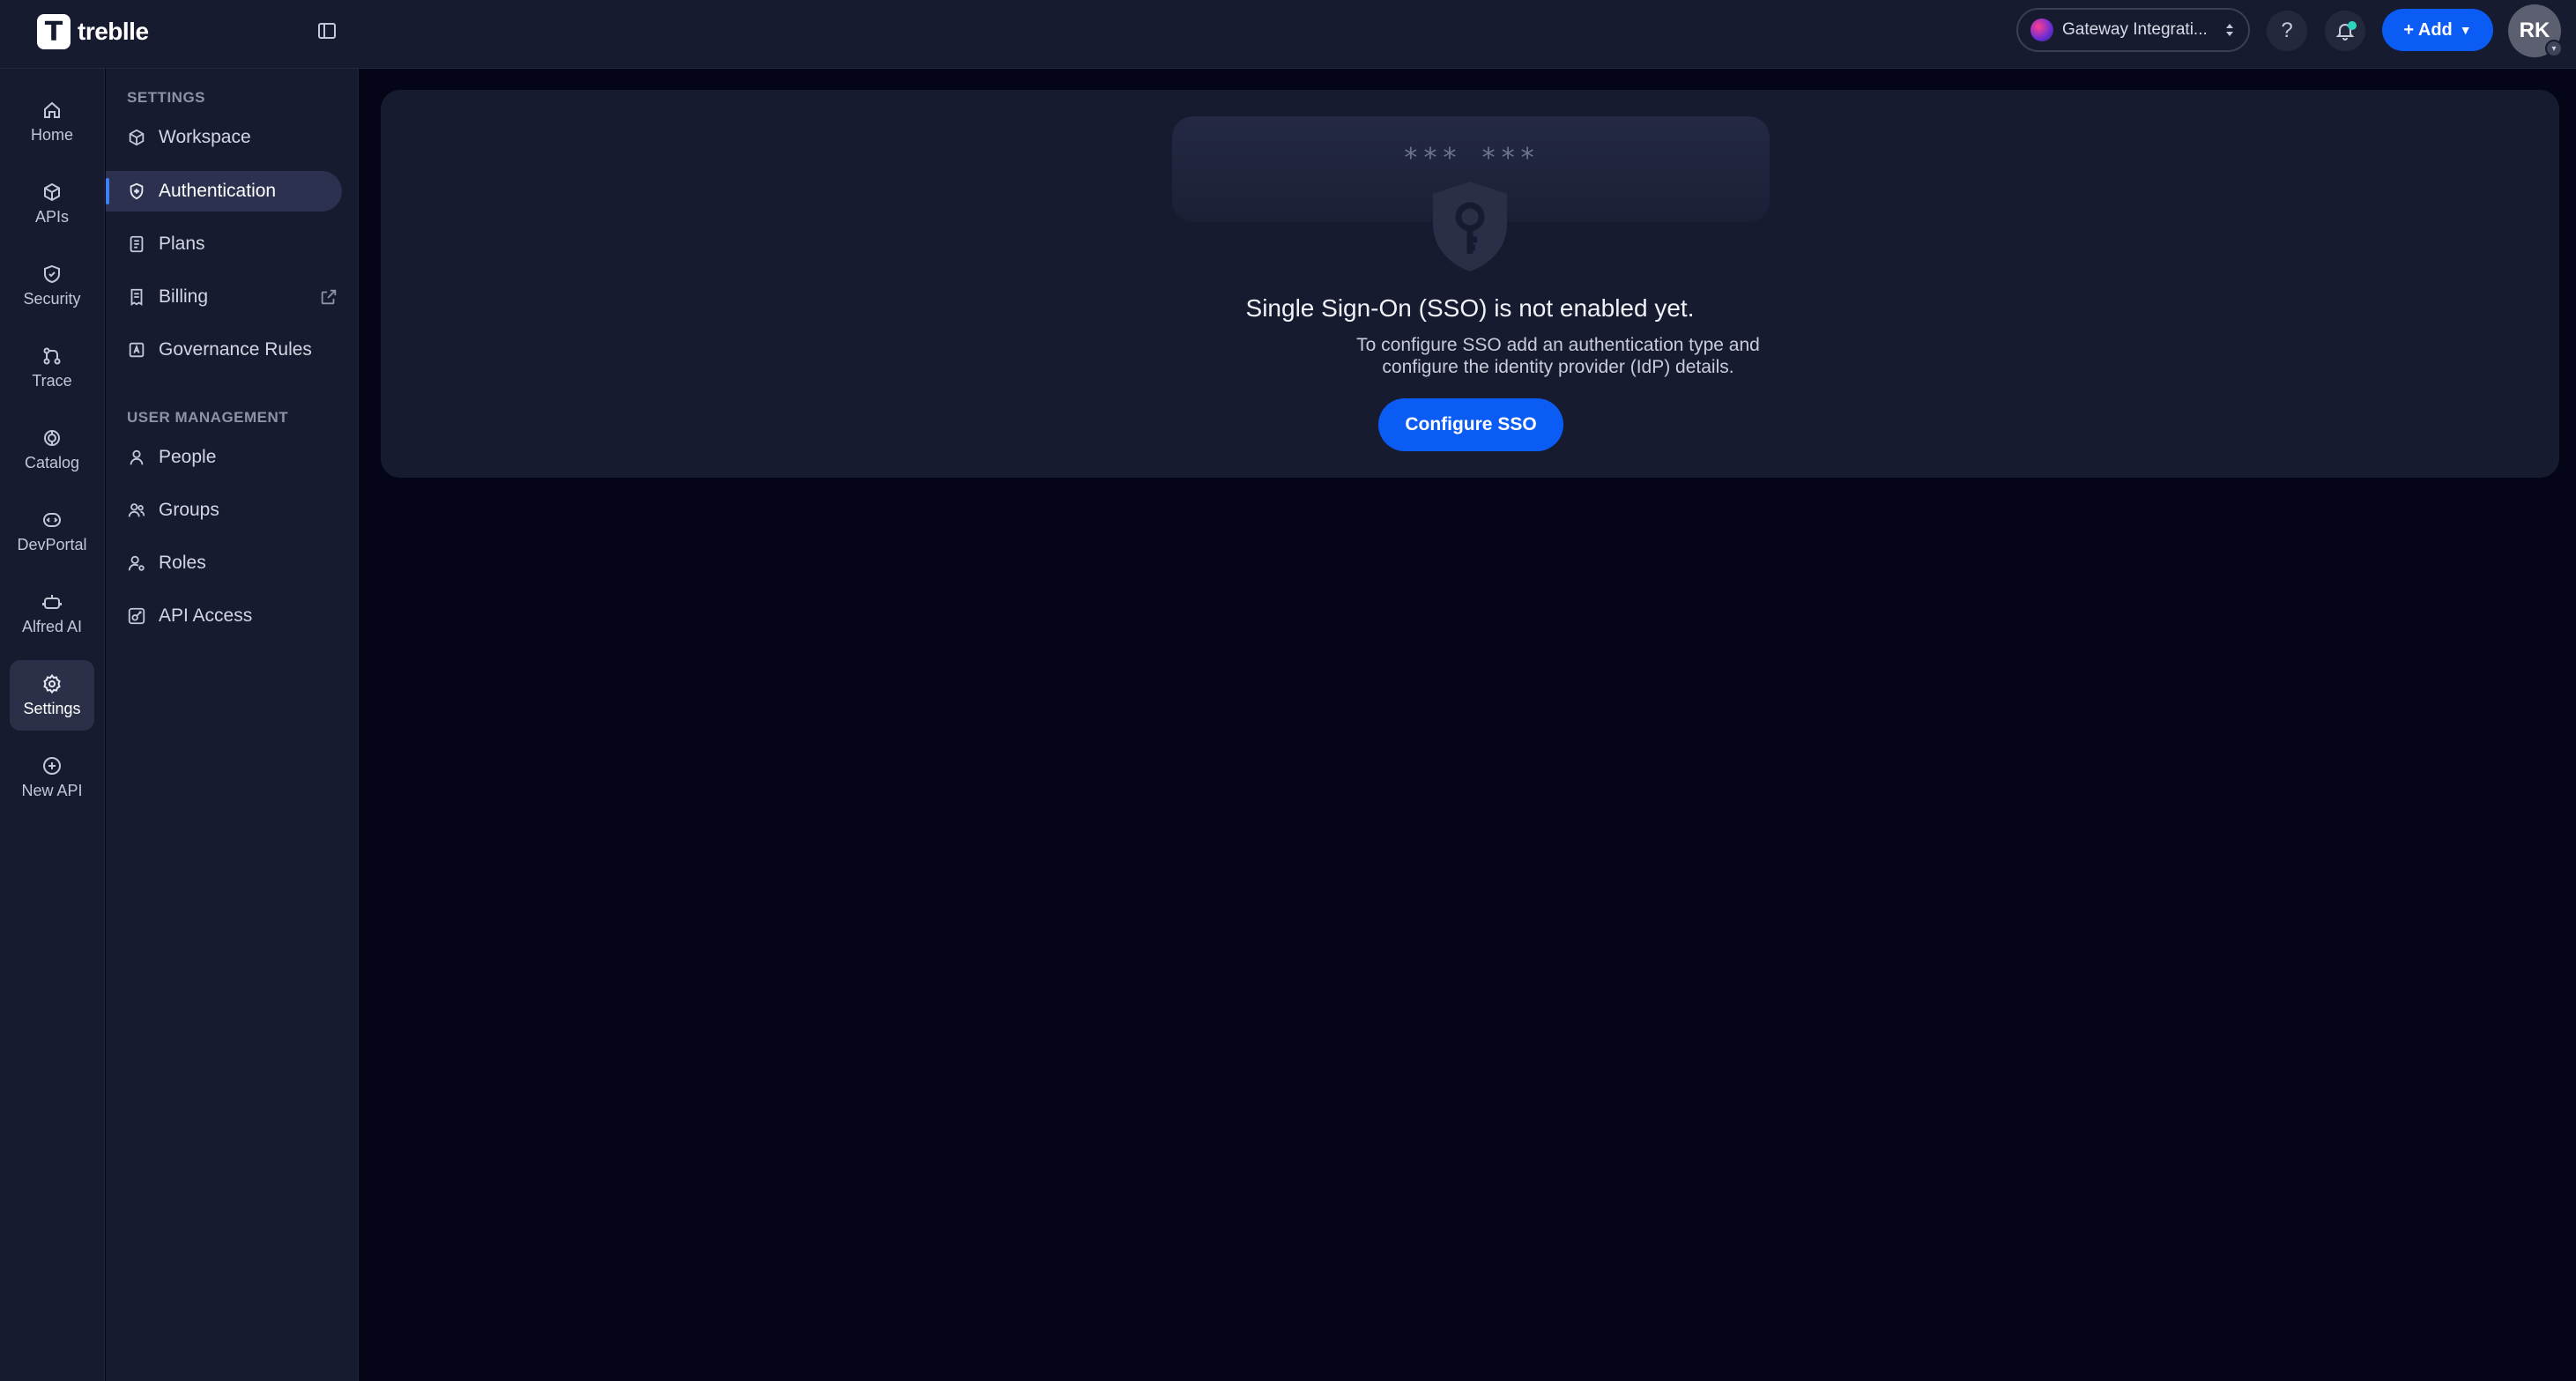  Describe the element at coordinates (208, 417) in the screenshot. I see `user-management-heading: USER MANAGEMENT` at that location.